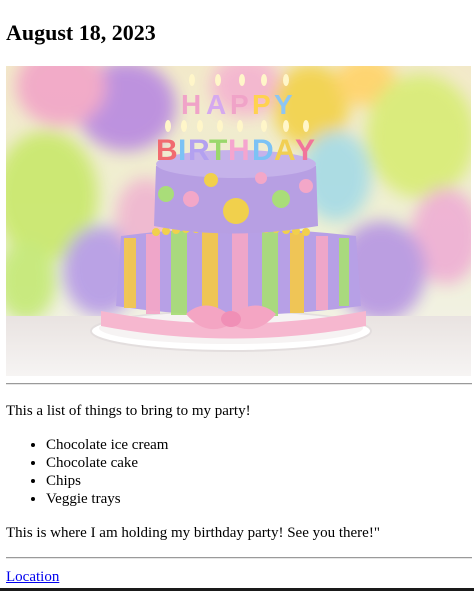 This screenshot has height=591, width=474. What do you see at coordinates (182, 150) in the screenshot?
I see `svg-text: I` at bounding box center [182, 150].